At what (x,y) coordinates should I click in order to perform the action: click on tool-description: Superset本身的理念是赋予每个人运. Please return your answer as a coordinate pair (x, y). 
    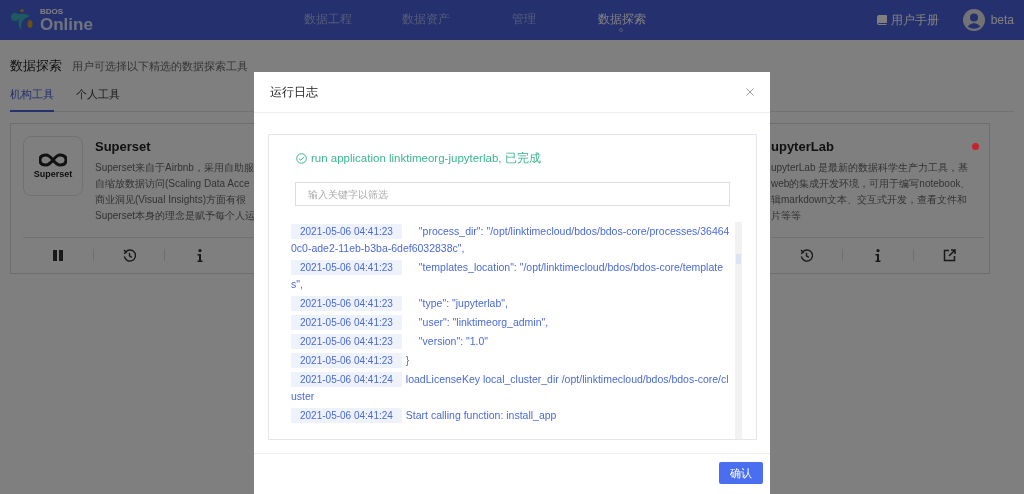
    Looking at the image, I should click on (176, 215).